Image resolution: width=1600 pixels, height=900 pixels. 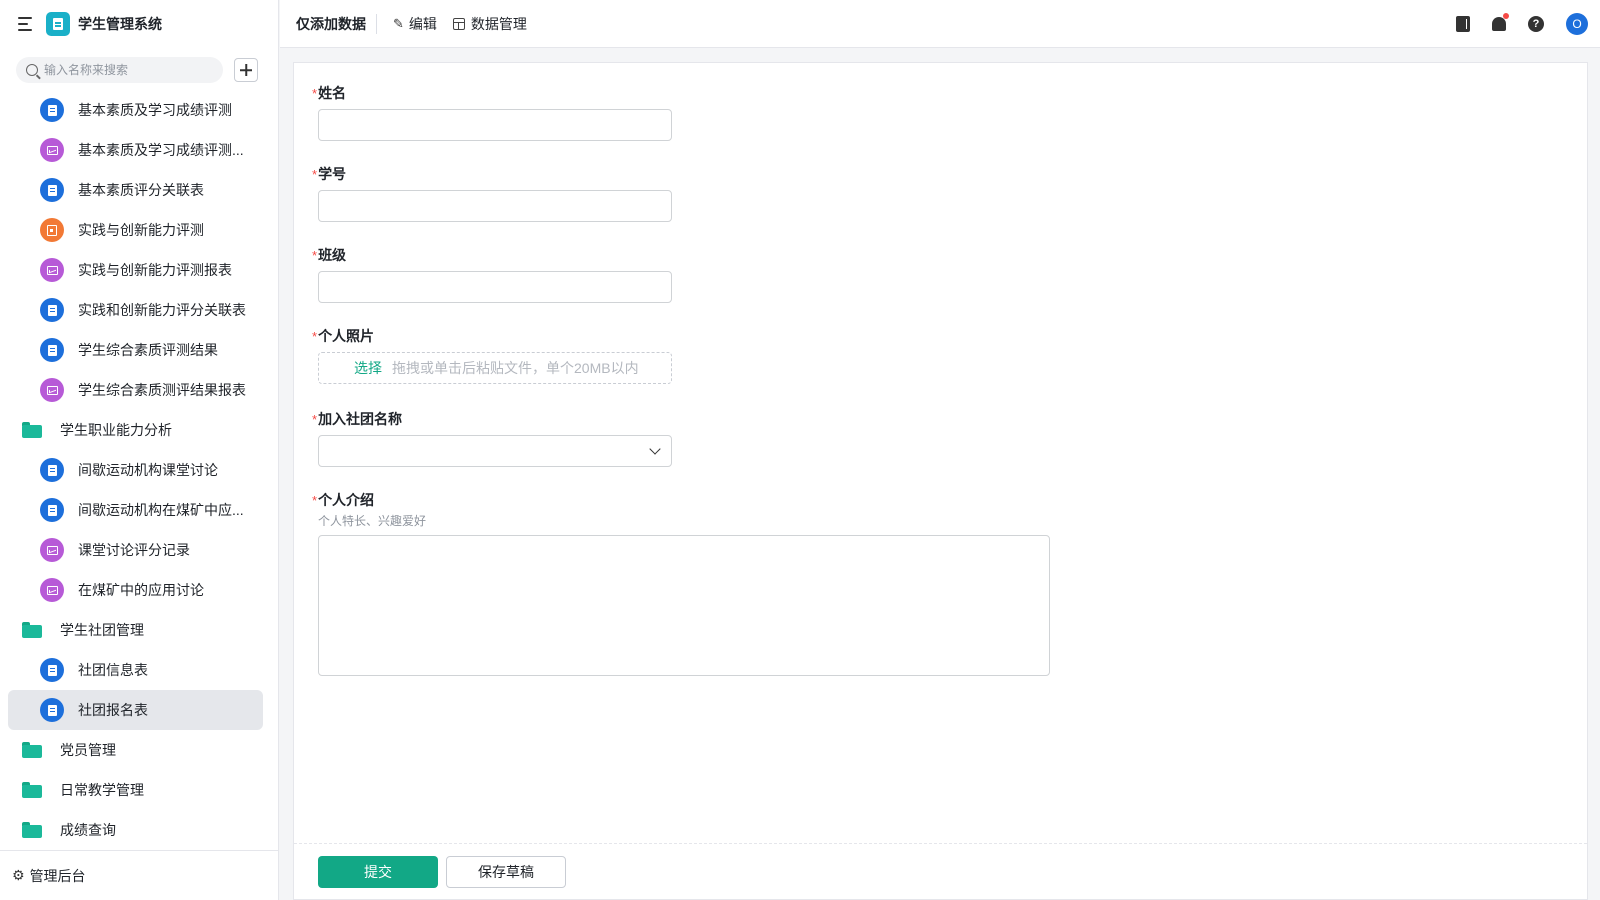 I want to click on sidebar-item: 社团信息表, so click(x=135, y=670).